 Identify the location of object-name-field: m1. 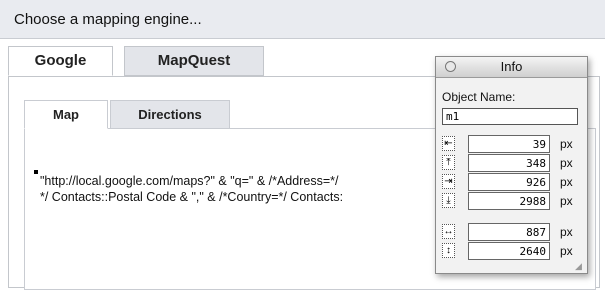
(510, 116).